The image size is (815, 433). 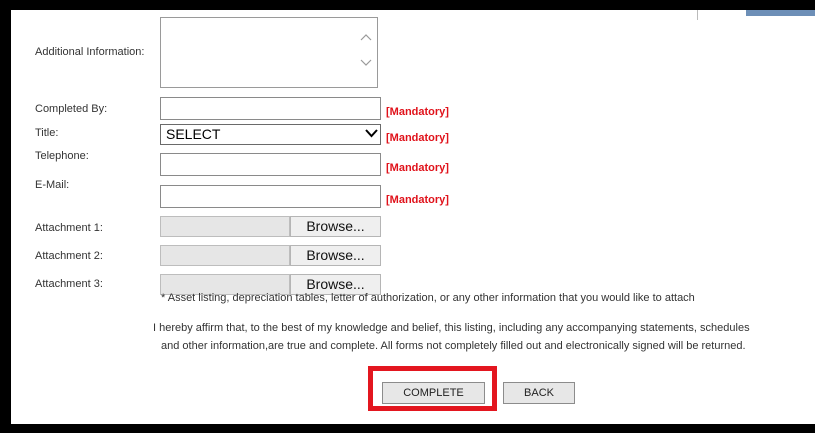 What do you see at coordinates (62, 156) in the screenshot?
I see `telephone-label: Telephone:` at bounding box center [62, 156].